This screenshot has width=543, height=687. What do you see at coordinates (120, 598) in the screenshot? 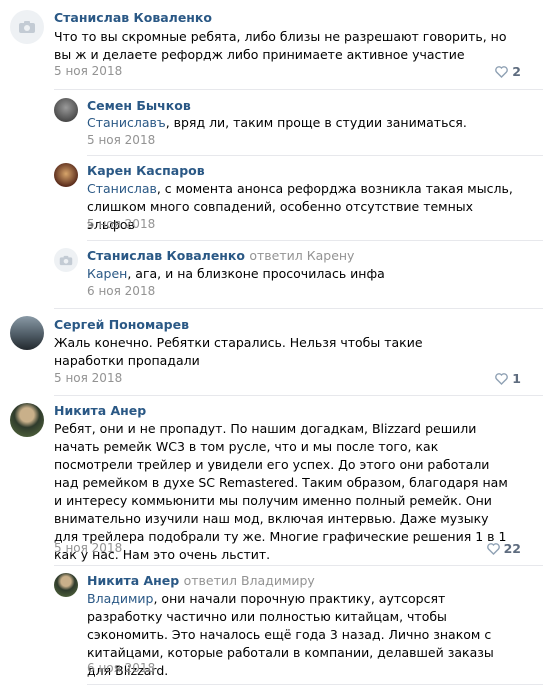
I see `mention-link: Владимир` at bounding box center [120, 598].